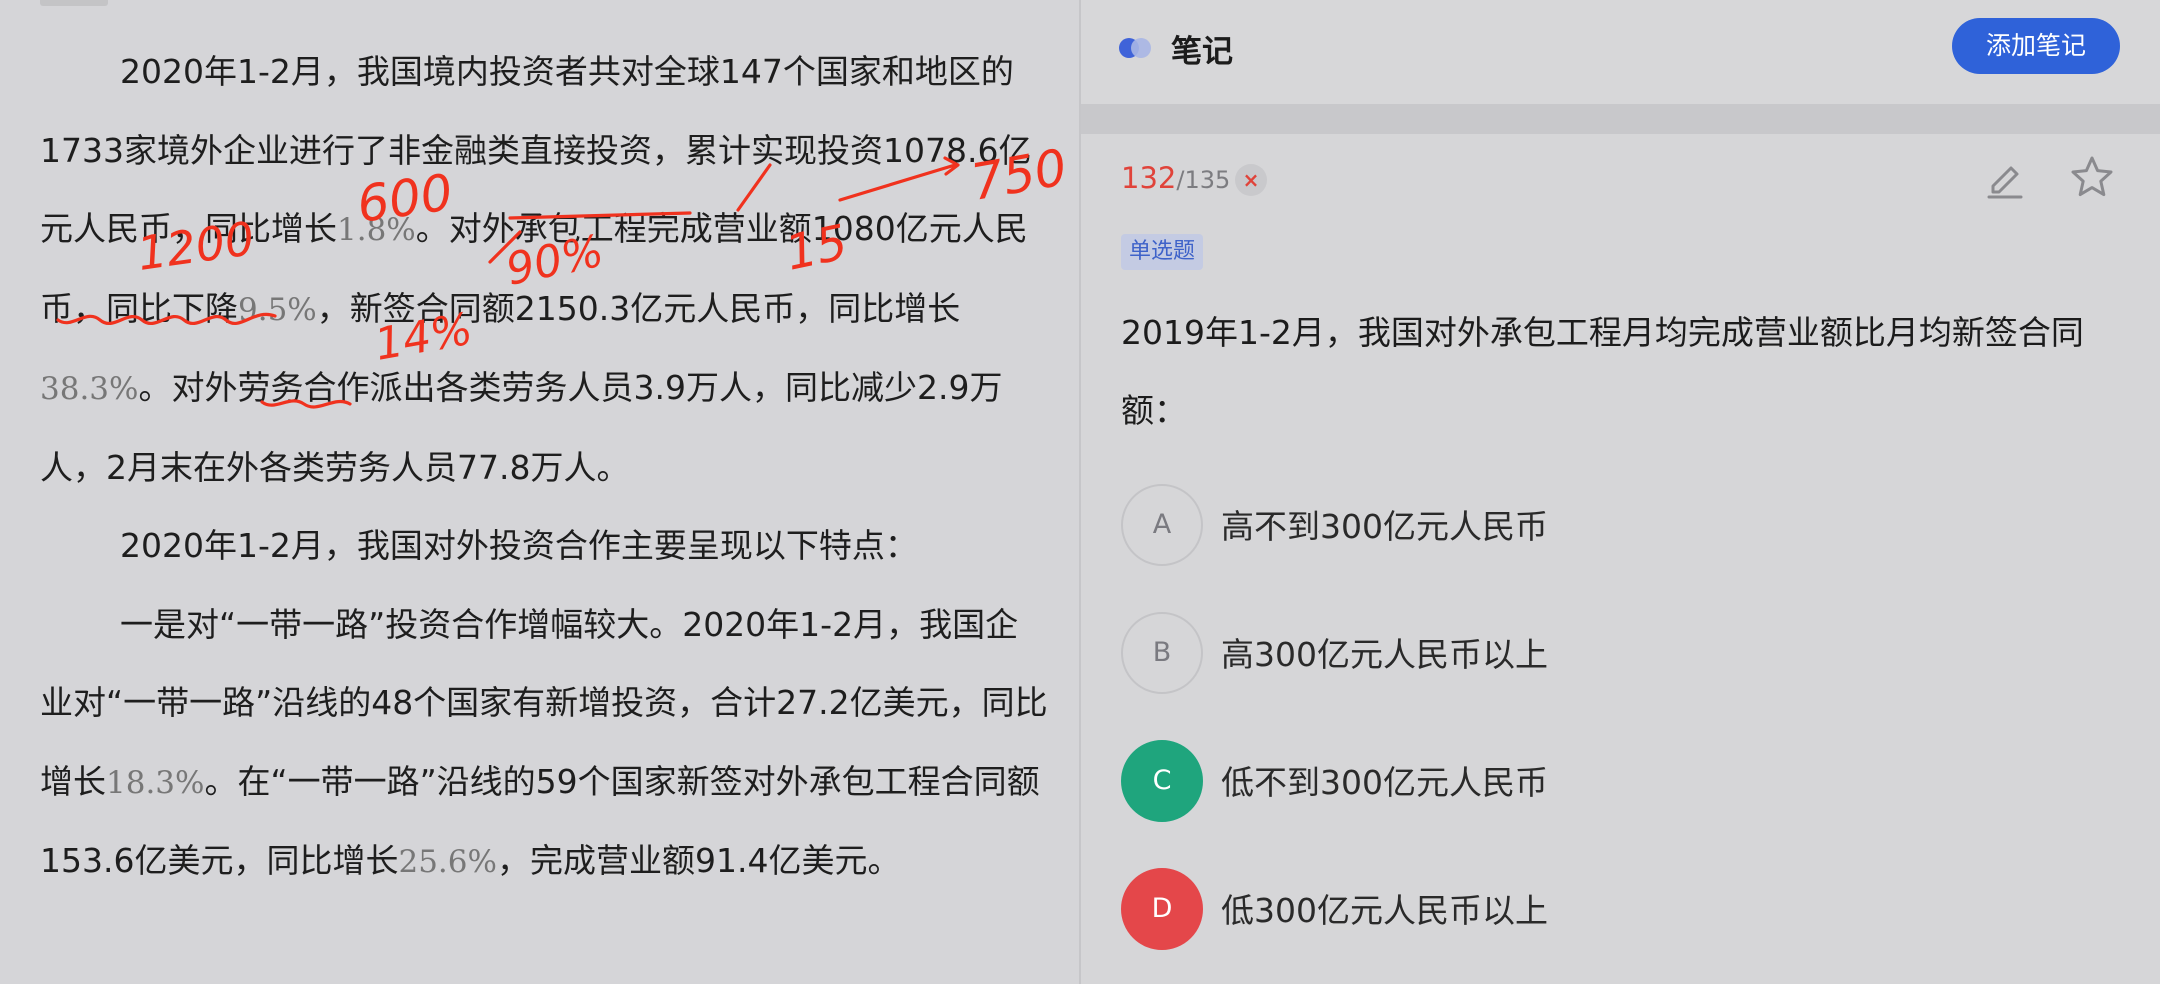 The width and height of the screenshot is (2160, 984). What do you see at coordinates (1137, 48) in the screenshot?
I see `notes-icon` at bounding box center [1137, 48].